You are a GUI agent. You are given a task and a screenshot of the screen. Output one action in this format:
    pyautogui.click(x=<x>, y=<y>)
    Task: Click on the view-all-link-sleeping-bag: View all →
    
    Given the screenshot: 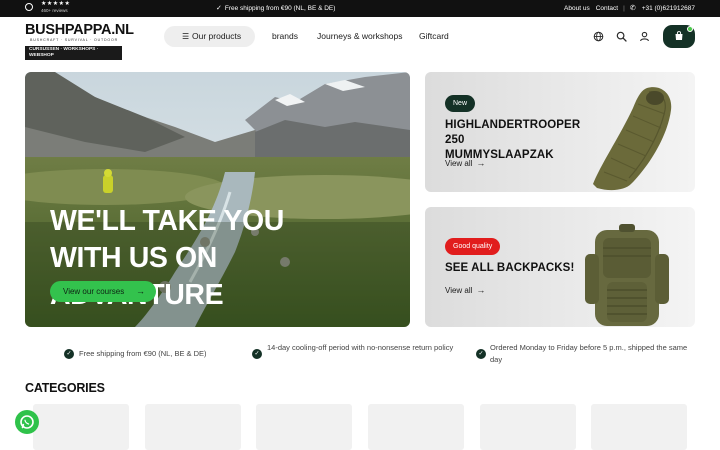 What is the action you would take?
    pyautogui.click(x=465, y=163)
    